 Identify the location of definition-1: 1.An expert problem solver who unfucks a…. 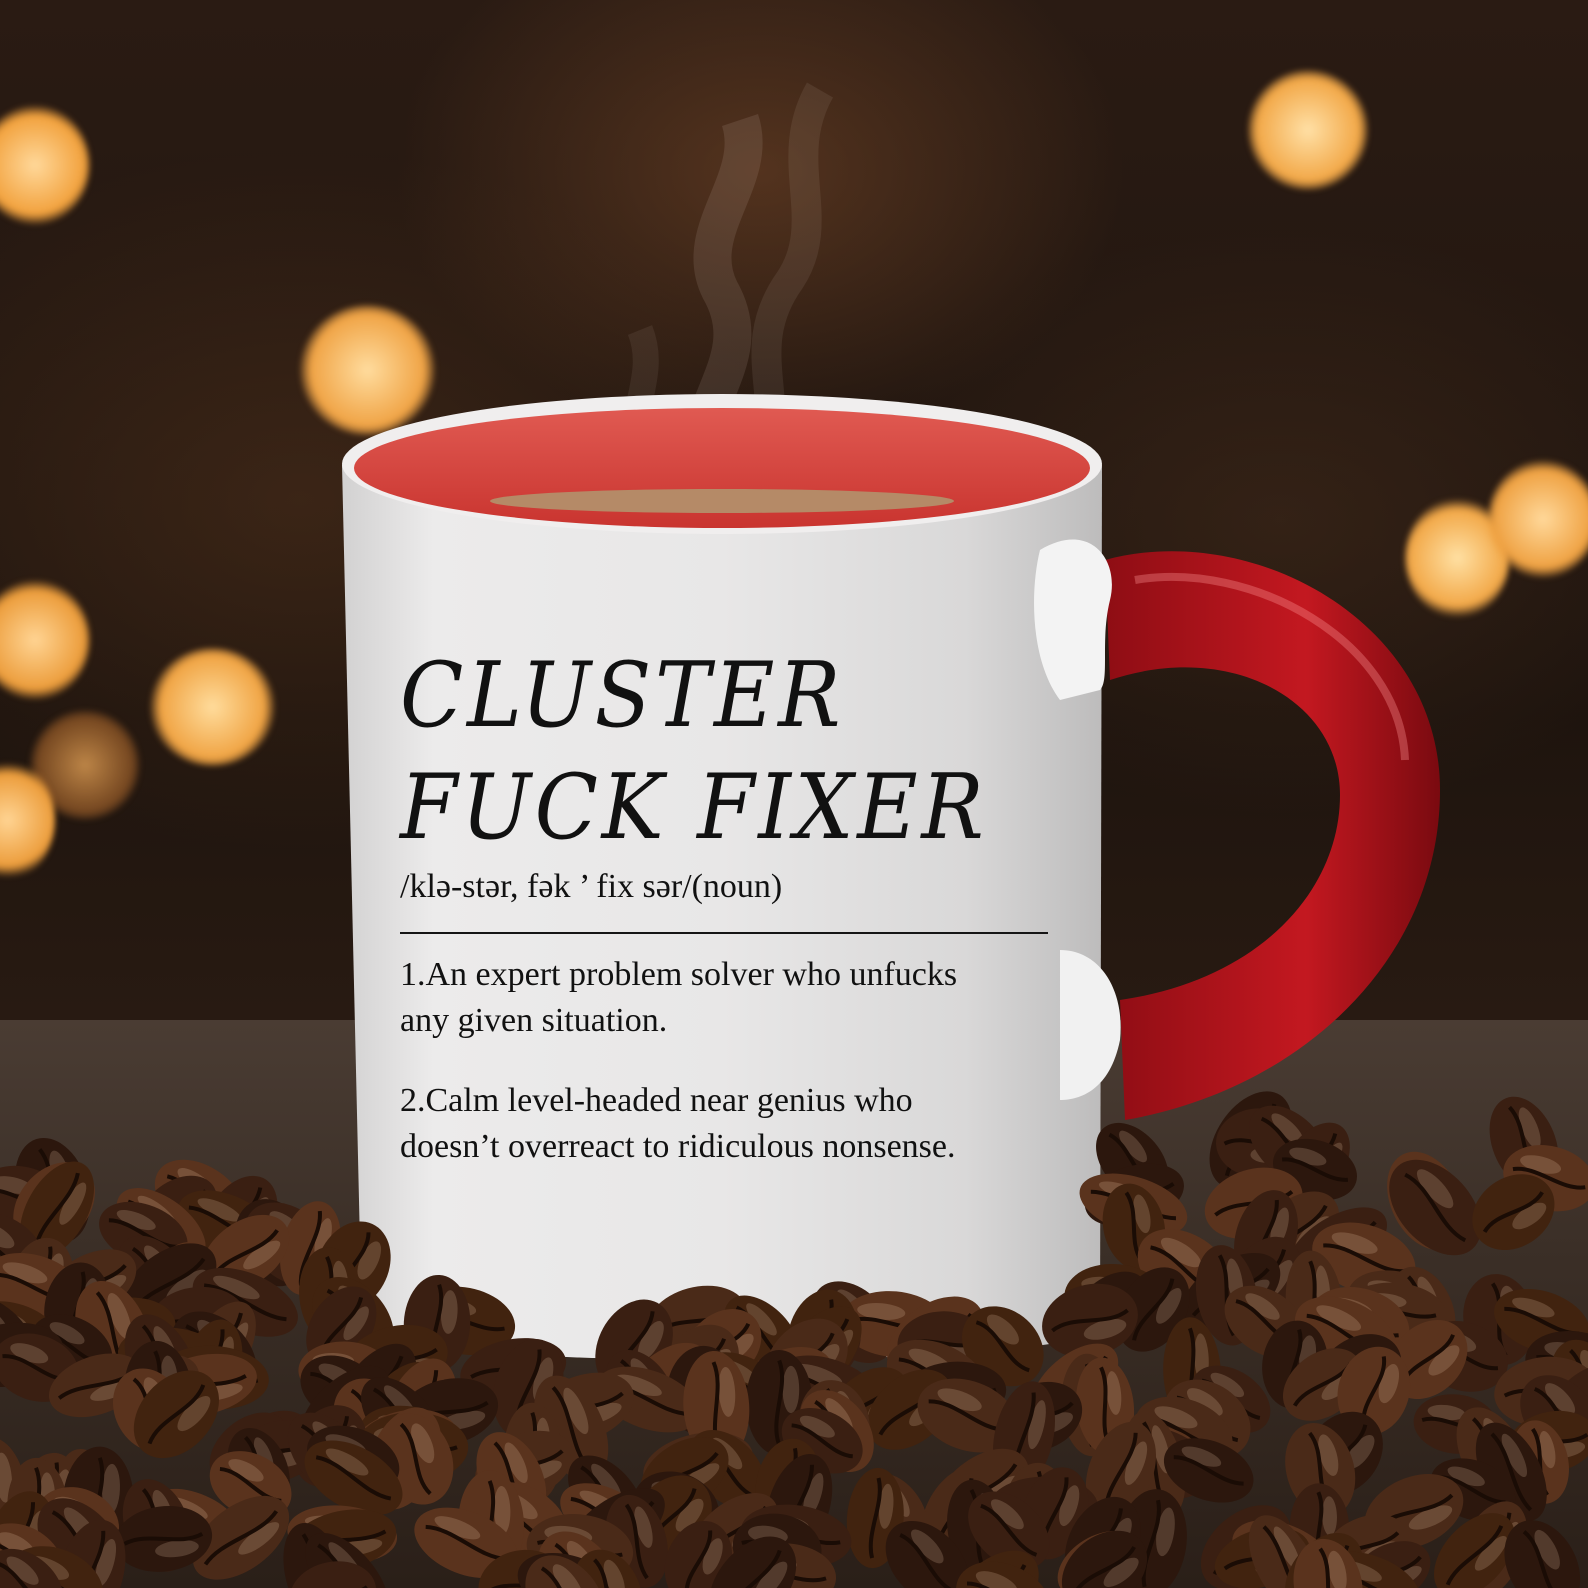
(679, 997).